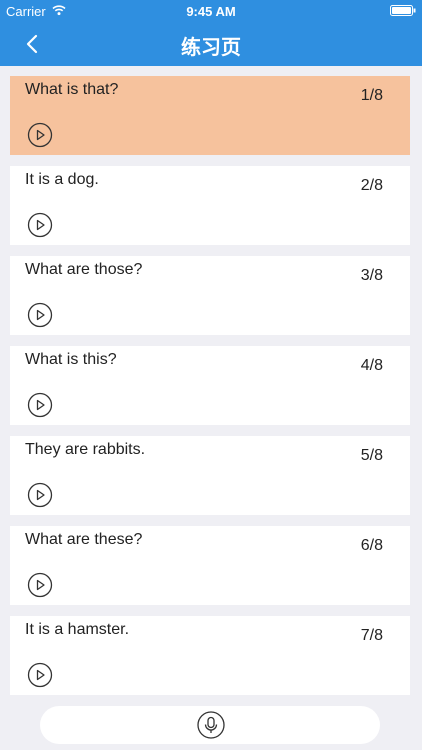 Image resolution: width=422 pixels, height=750 pixels. What do you see at coordinates (371, 275) in the screenshot?
I see `sentence-counter: 3/8` at bounding box center [371, 275].